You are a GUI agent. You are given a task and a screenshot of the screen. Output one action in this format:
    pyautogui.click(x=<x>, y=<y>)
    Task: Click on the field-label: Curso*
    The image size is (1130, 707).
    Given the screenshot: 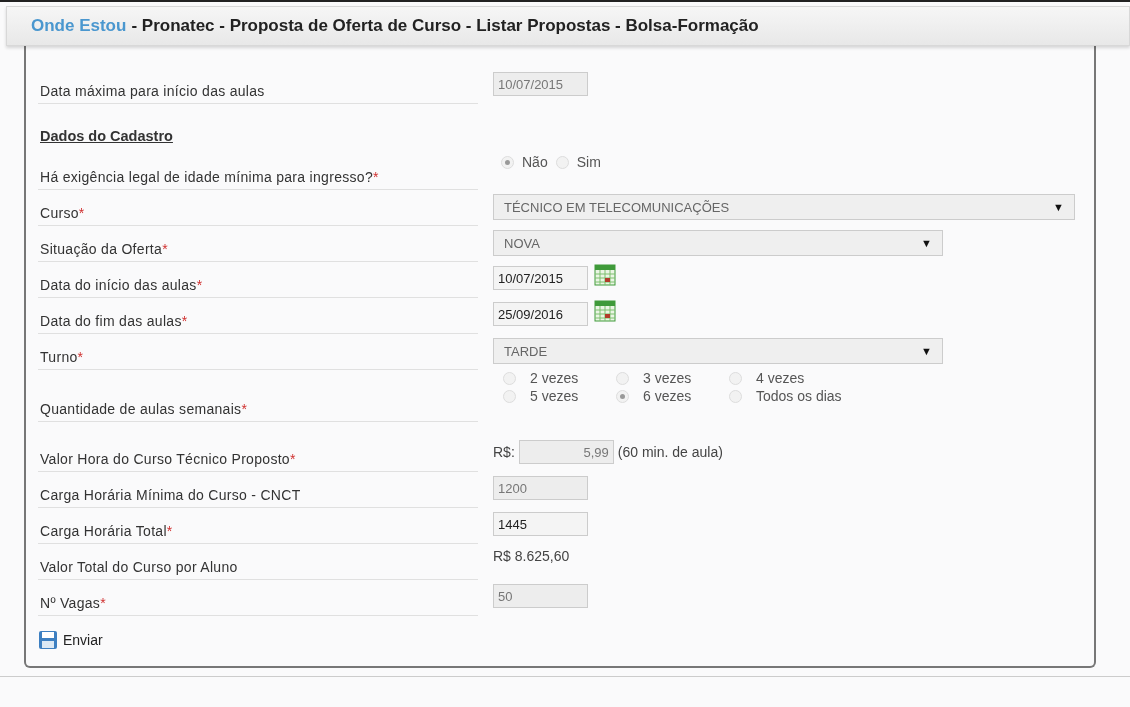 What is the action you would take?
    pyautogui.click(x=62, y=213)
    